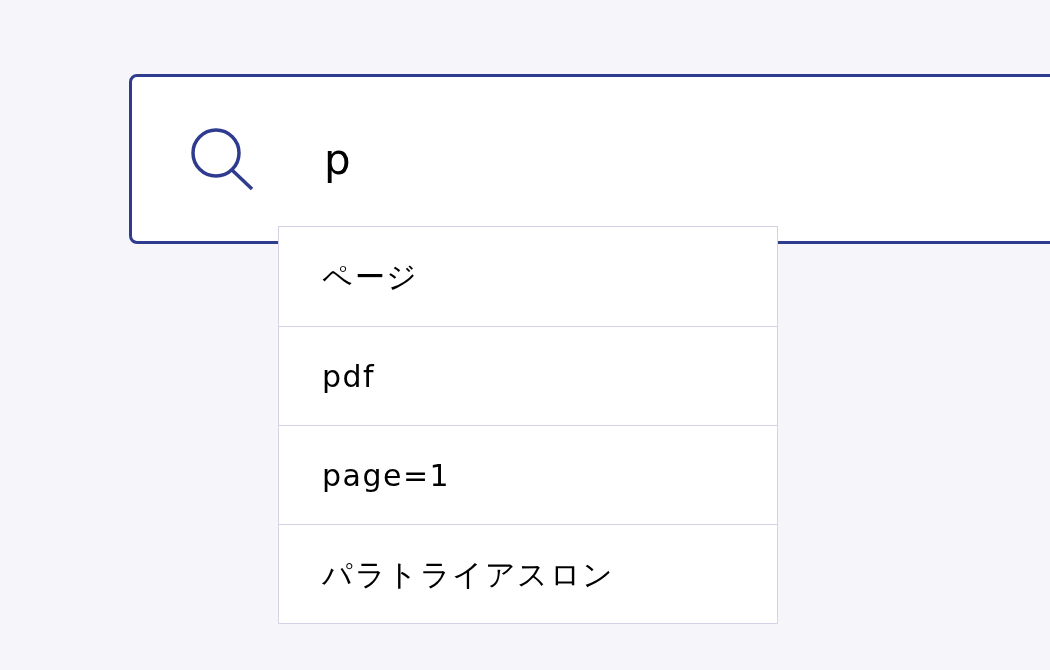 The height and width of the screenshot is (670, 1050). Describe the element at coordinates (528, 474) in the screenshot. I see `suggestion-item: page=1` at that location.